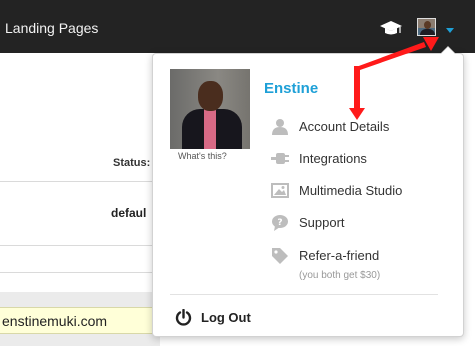 Image resolution: width=475 pixels, height=346 pixels. I want to click on nav-landing-pages: Landing Pages, so click(51, 28).